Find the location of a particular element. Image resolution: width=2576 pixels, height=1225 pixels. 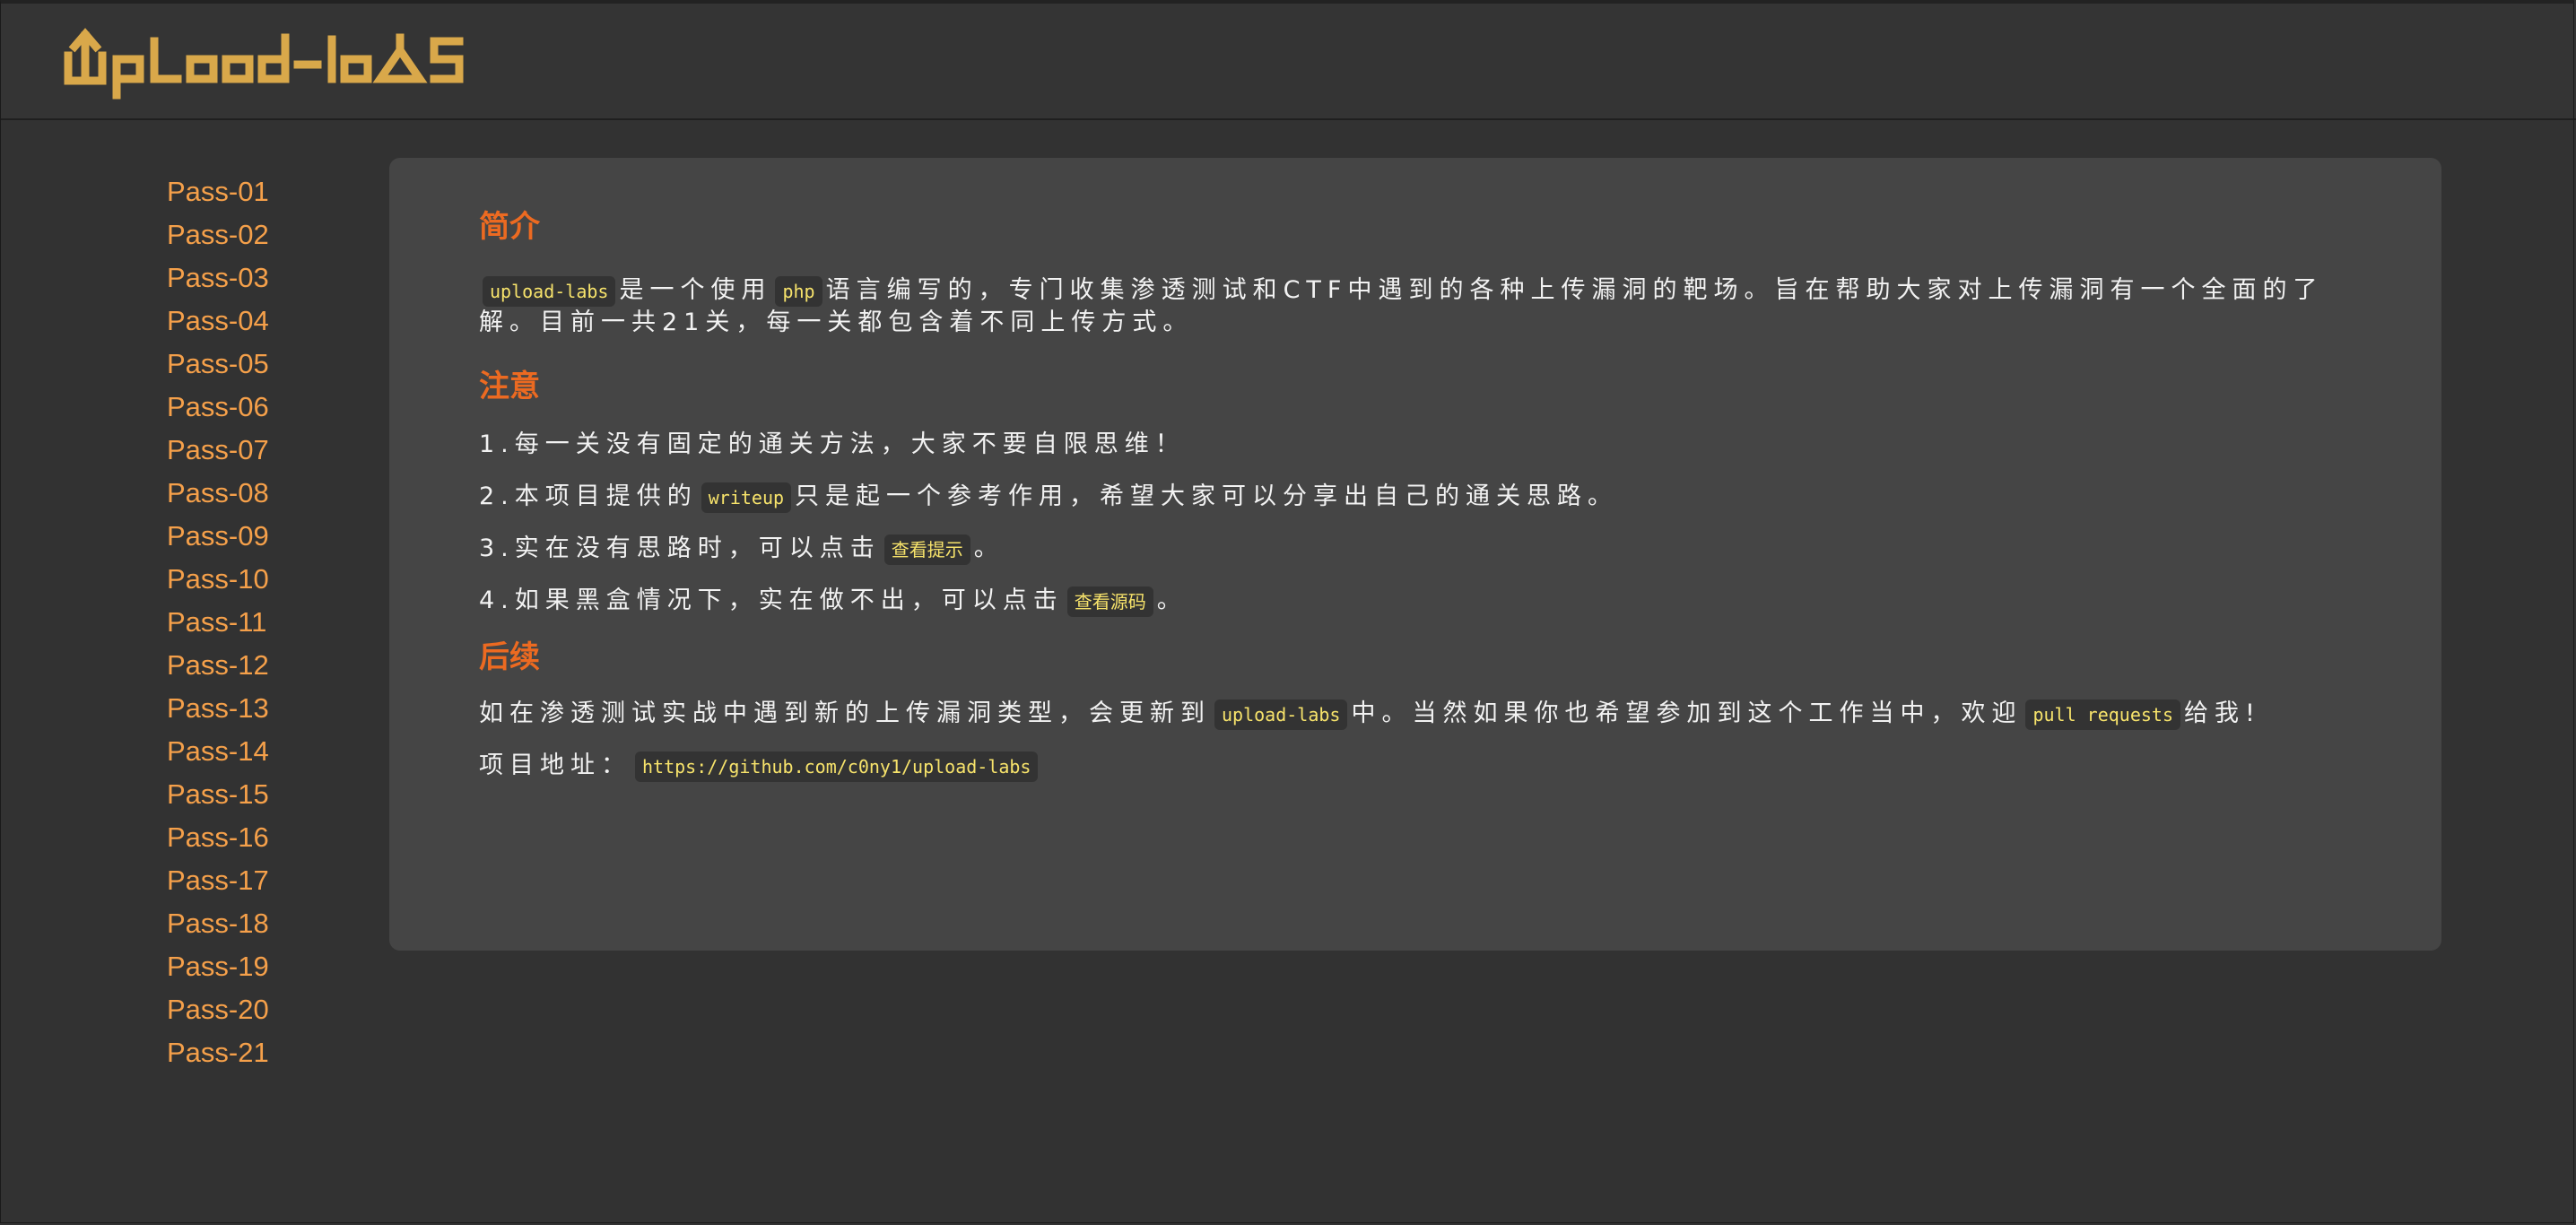

sidebar-item-pass-02: Pass-02 is located at coordinates (179, 240).